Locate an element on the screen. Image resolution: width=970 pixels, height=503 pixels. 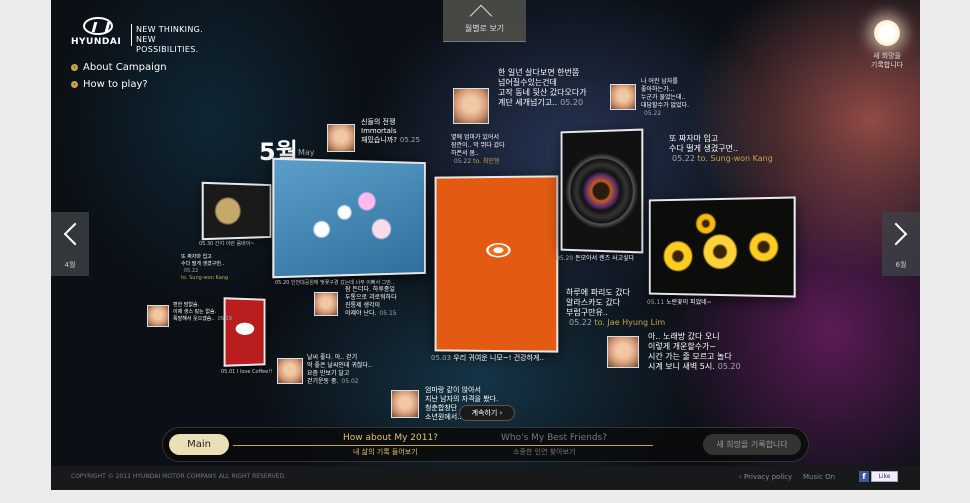
caption-fish-date: 05.03 is located at coordinates (441, 358).